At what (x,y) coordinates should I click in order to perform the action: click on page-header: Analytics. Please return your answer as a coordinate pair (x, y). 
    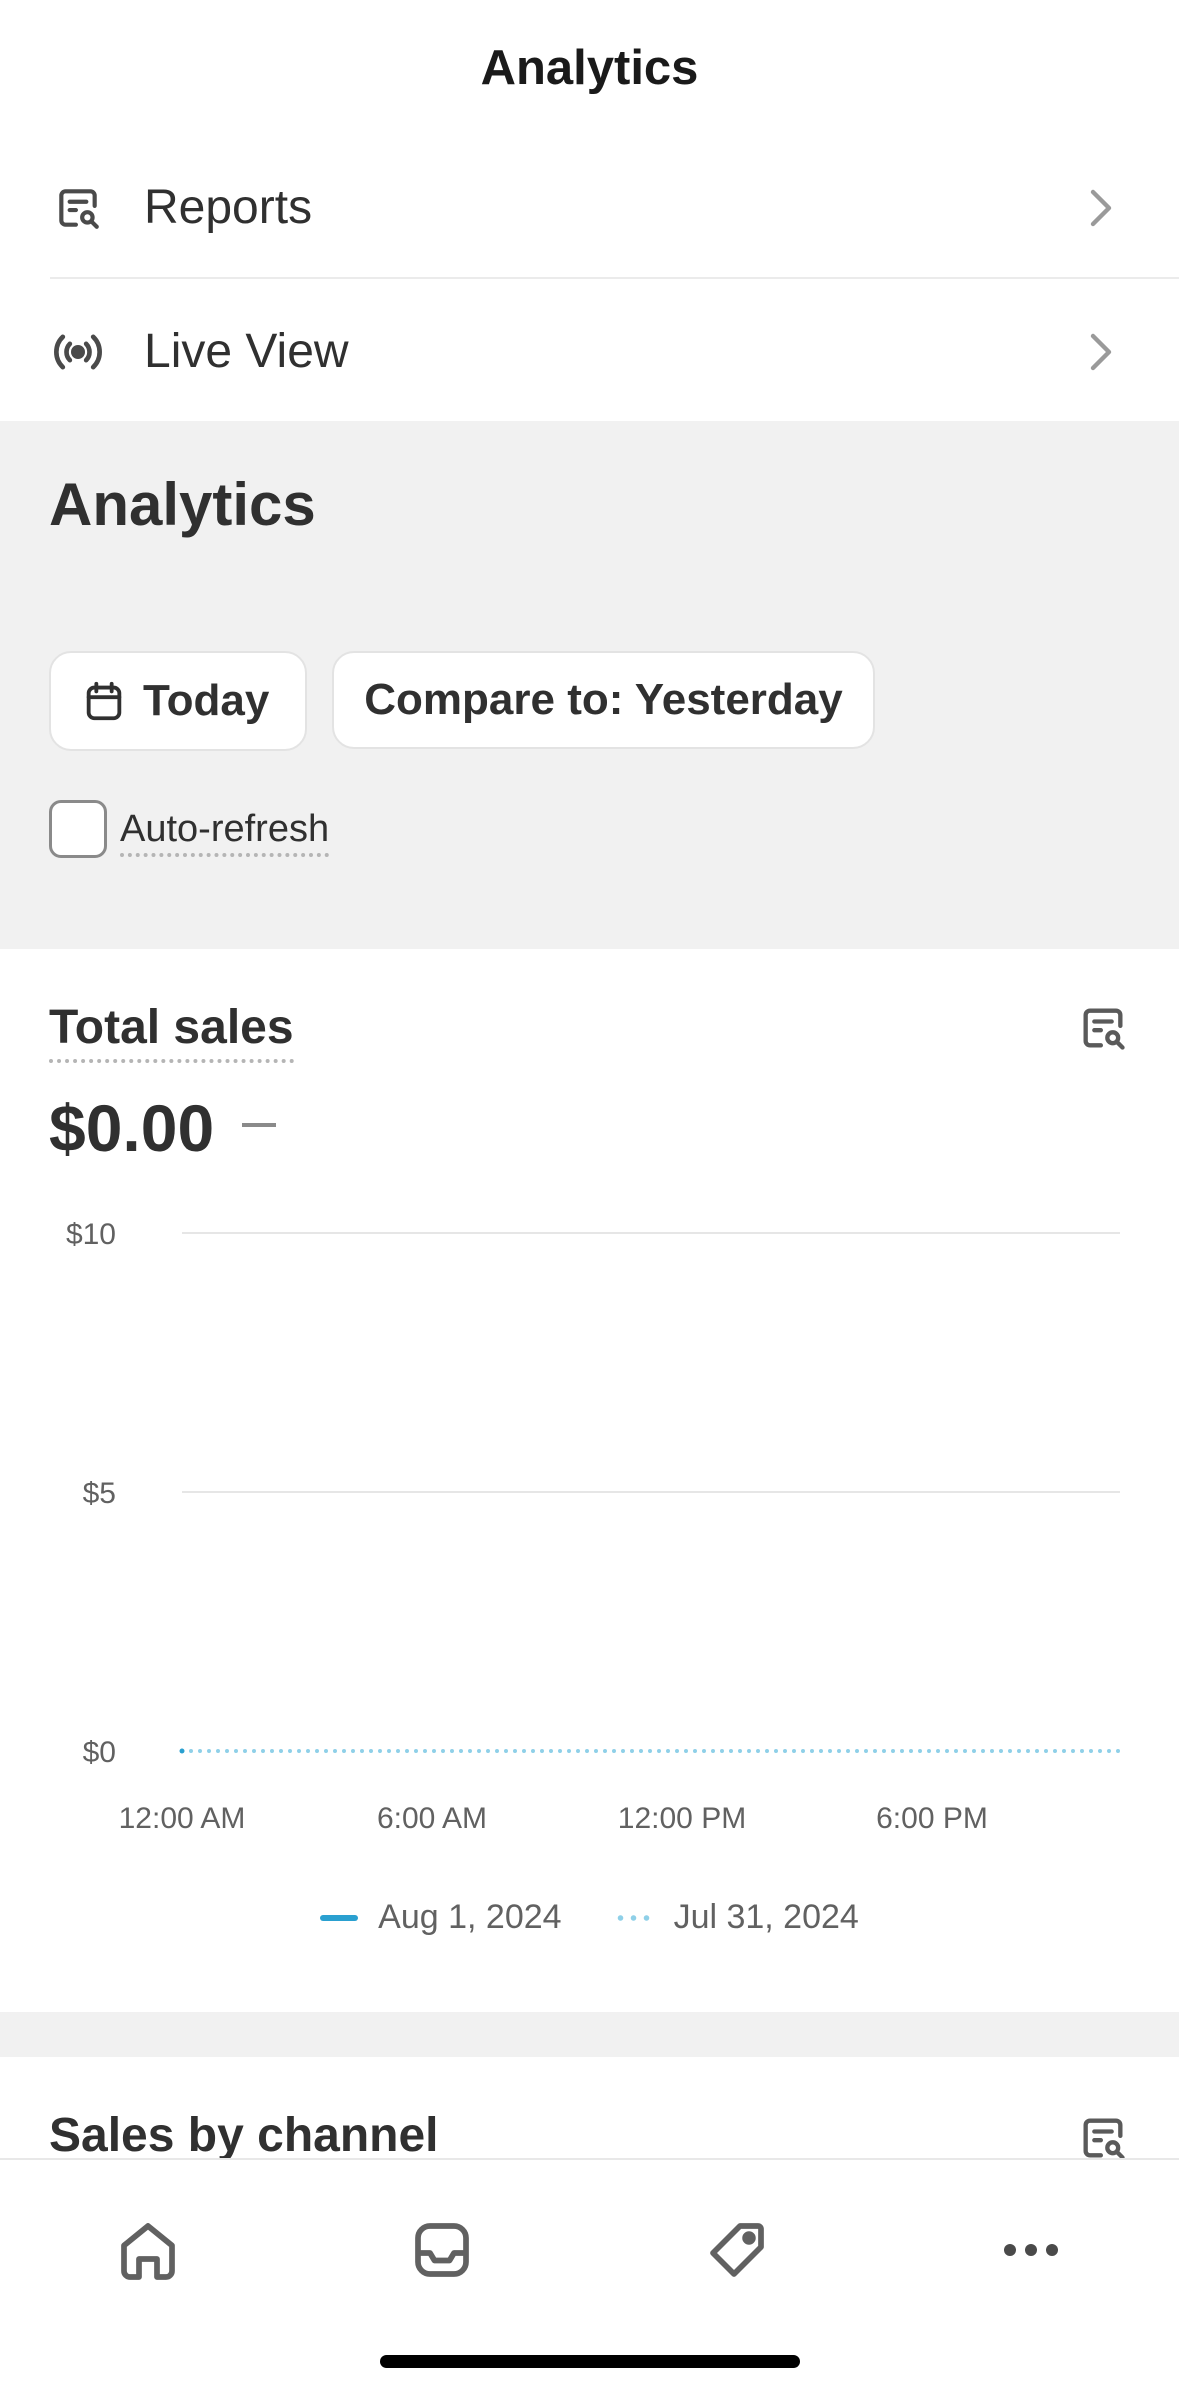
    Looking at the image, I should click on (589, 67).